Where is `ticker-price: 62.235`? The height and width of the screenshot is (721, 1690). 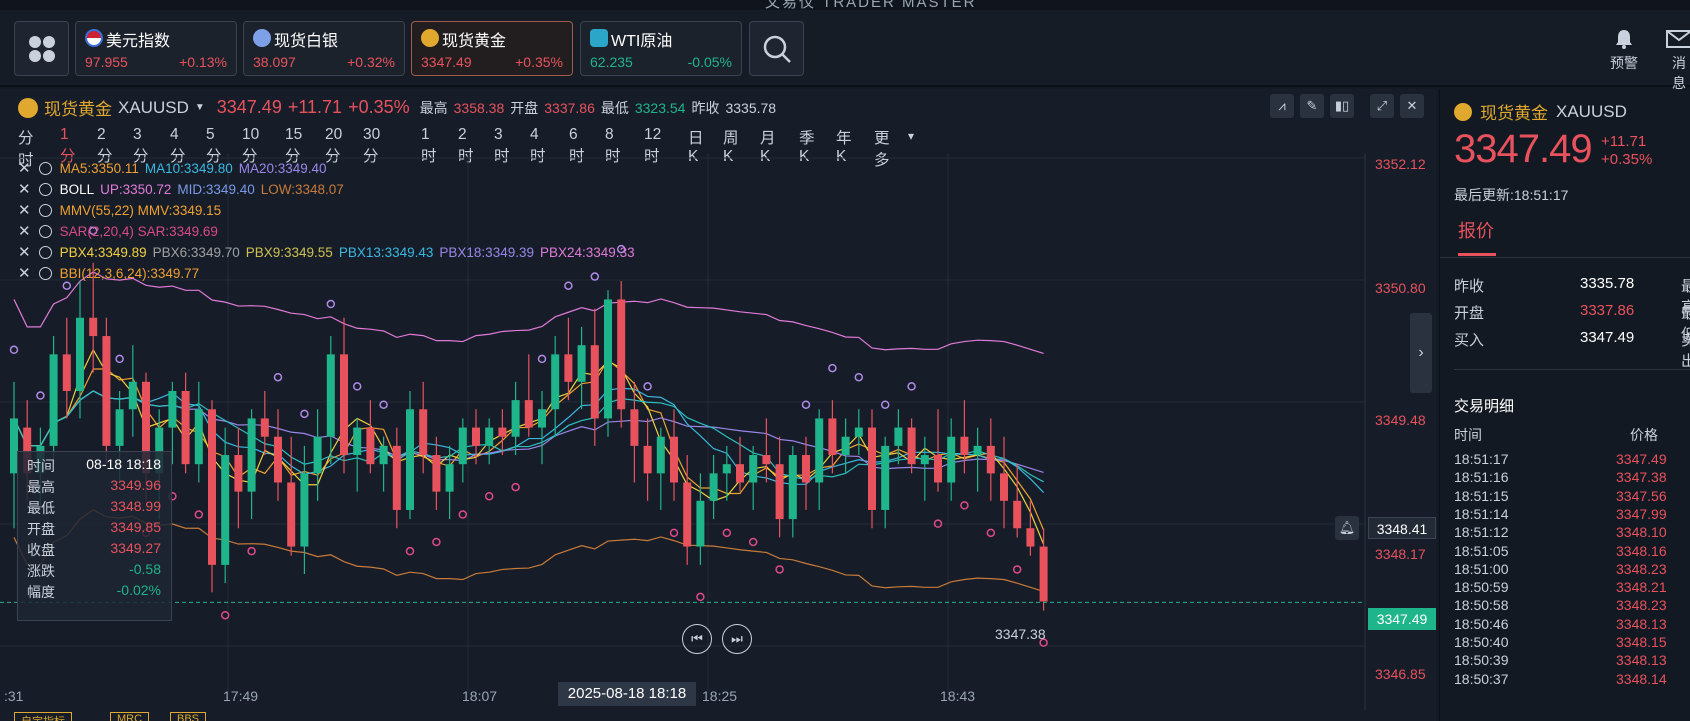 ticker-price: 62.235 is located at coordinates (611, 62).